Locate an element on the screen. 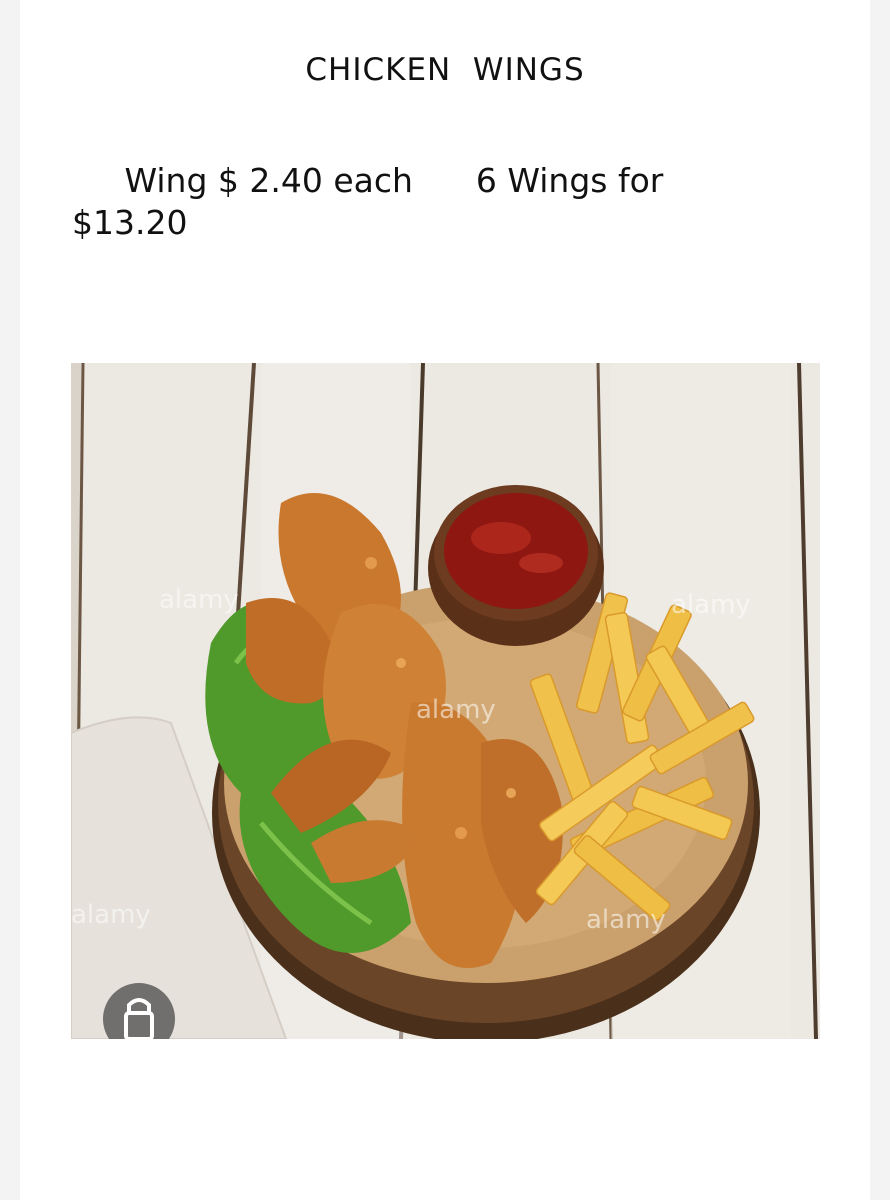 Image resolution: width=890 pixels, height=1200 pixels. price-text: Wing $ 2.40 each 6 Wings for $13.20 is located at coordinates (373, 201).